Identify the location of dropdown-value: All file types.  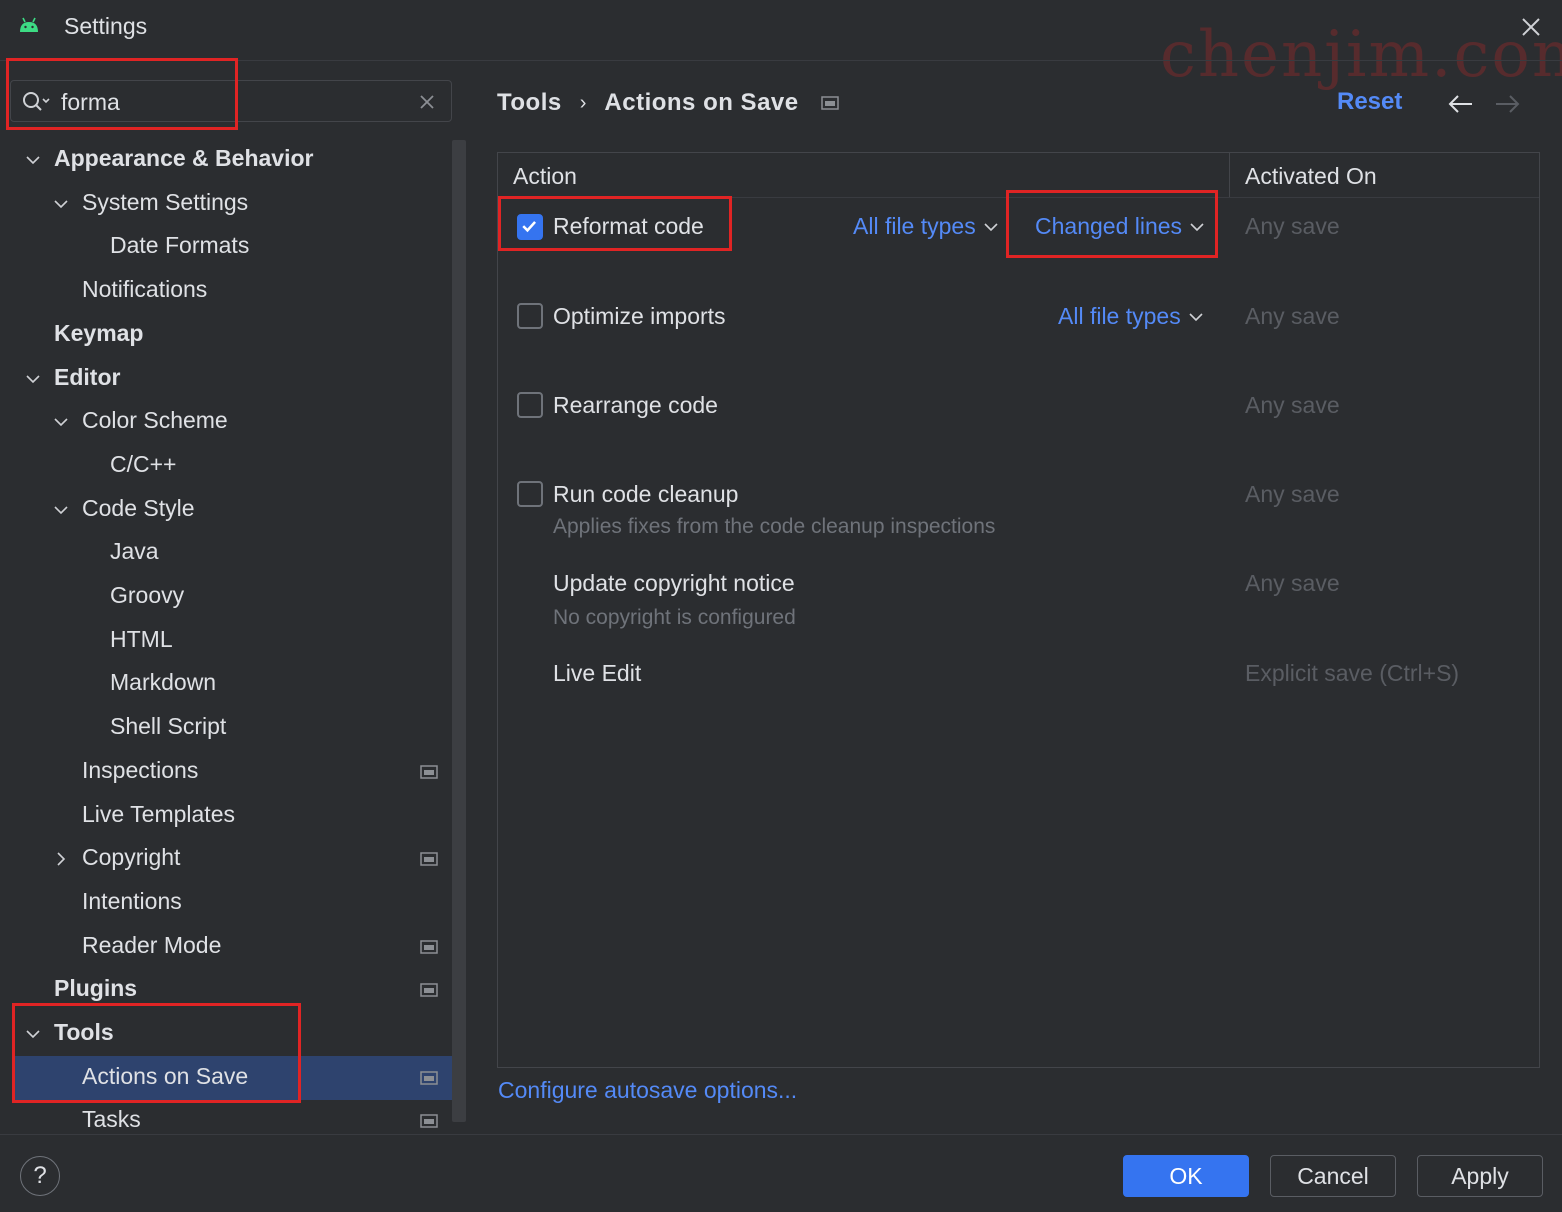
(914, 226).